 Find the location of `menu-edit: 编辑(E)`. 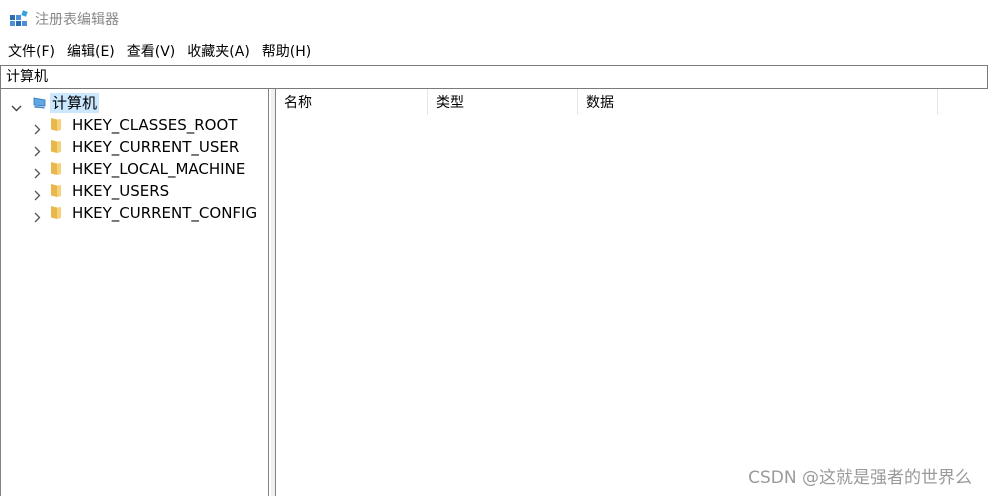

menu-edit: 编辑(E) is located at coordinates (91, 52).